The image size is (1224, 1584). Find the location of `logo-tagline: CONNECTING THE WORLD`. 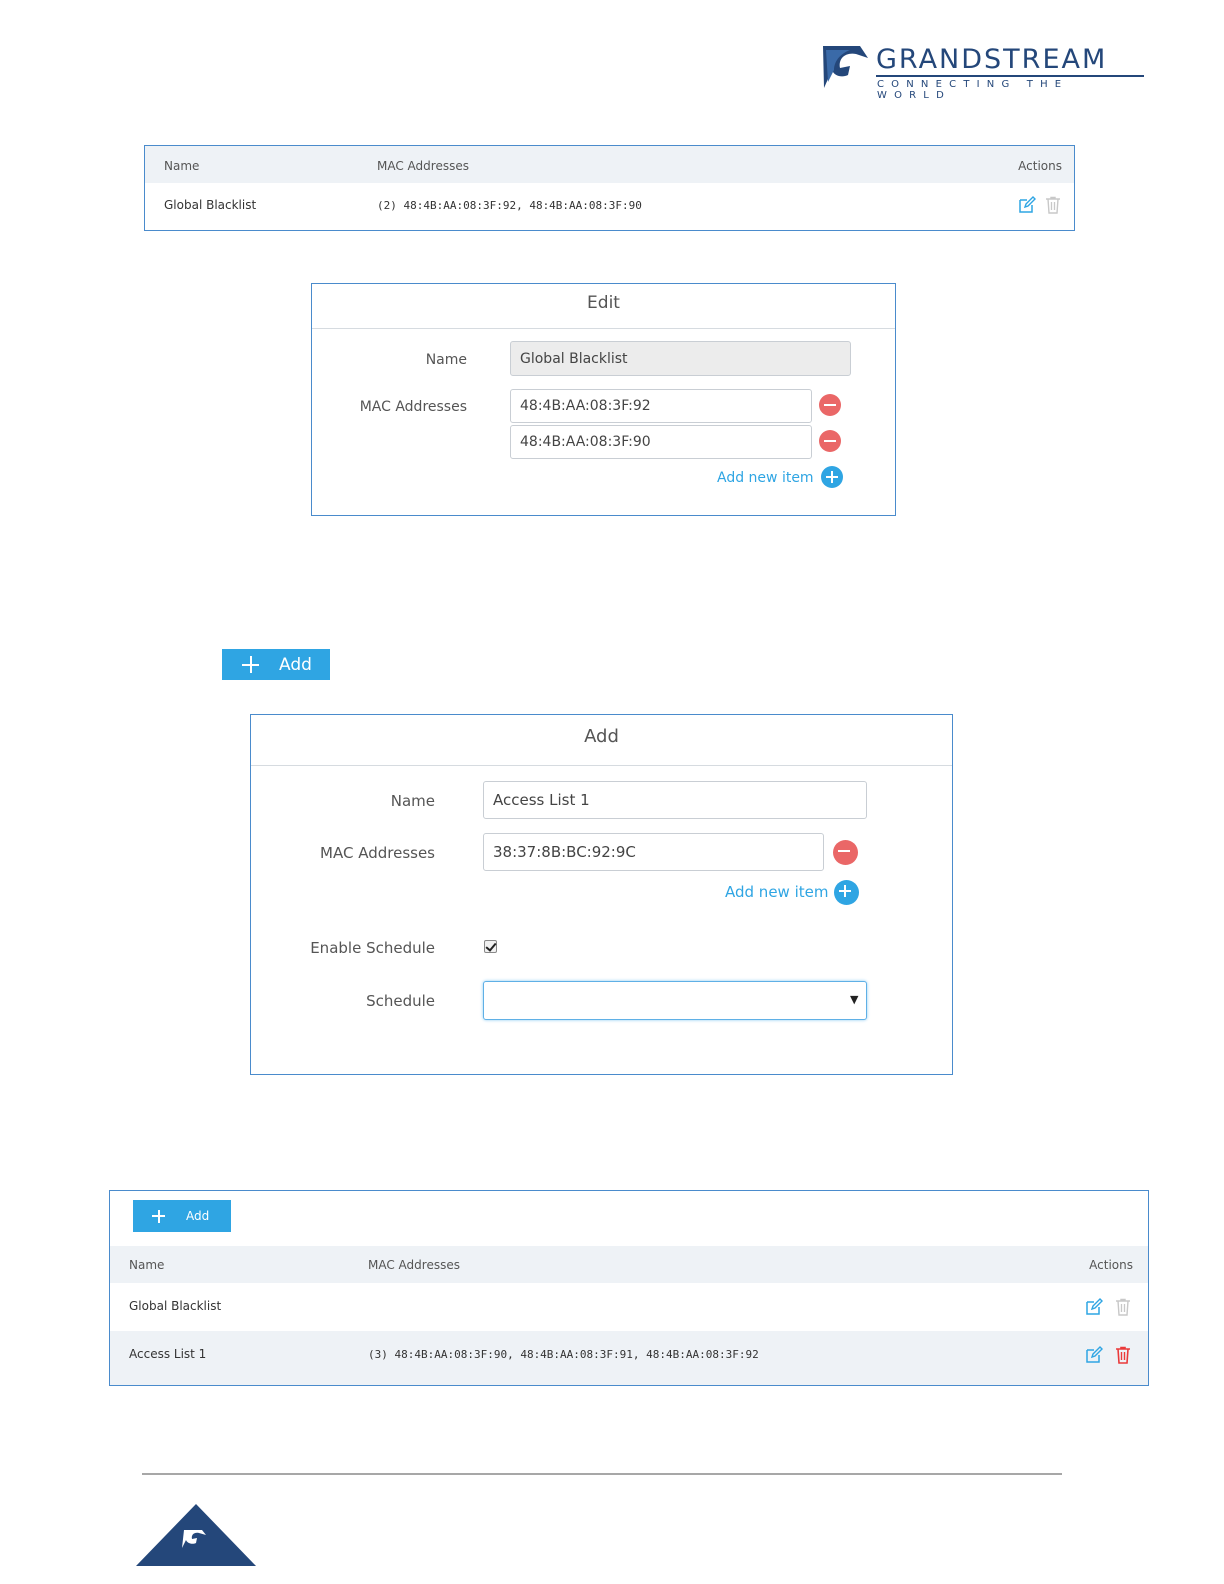

logo-tagline: CONNECTING THE WORLD is located at coordinates (973, 90).